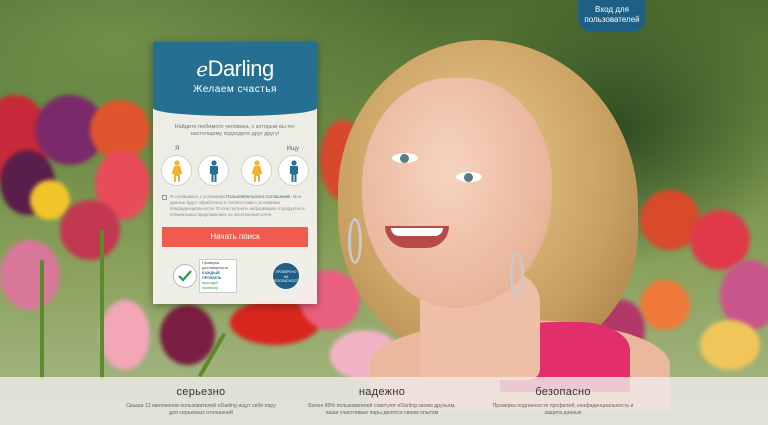 The width and height of the screenshot is (768, 425). I want to click on login-label-line1: Вход для, so click(612, 9).